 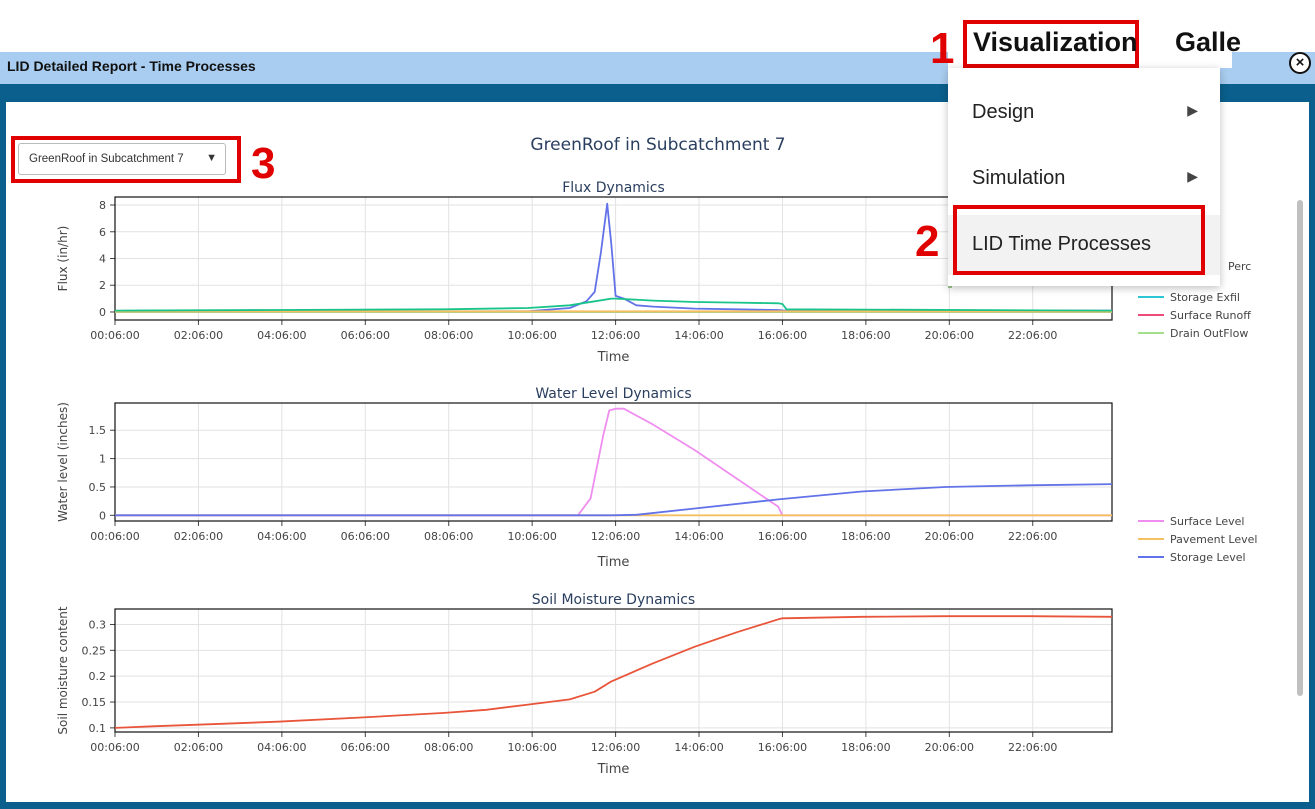 I want to click on legend-label: Drain OutFlow, so click(x=1209, y=333).